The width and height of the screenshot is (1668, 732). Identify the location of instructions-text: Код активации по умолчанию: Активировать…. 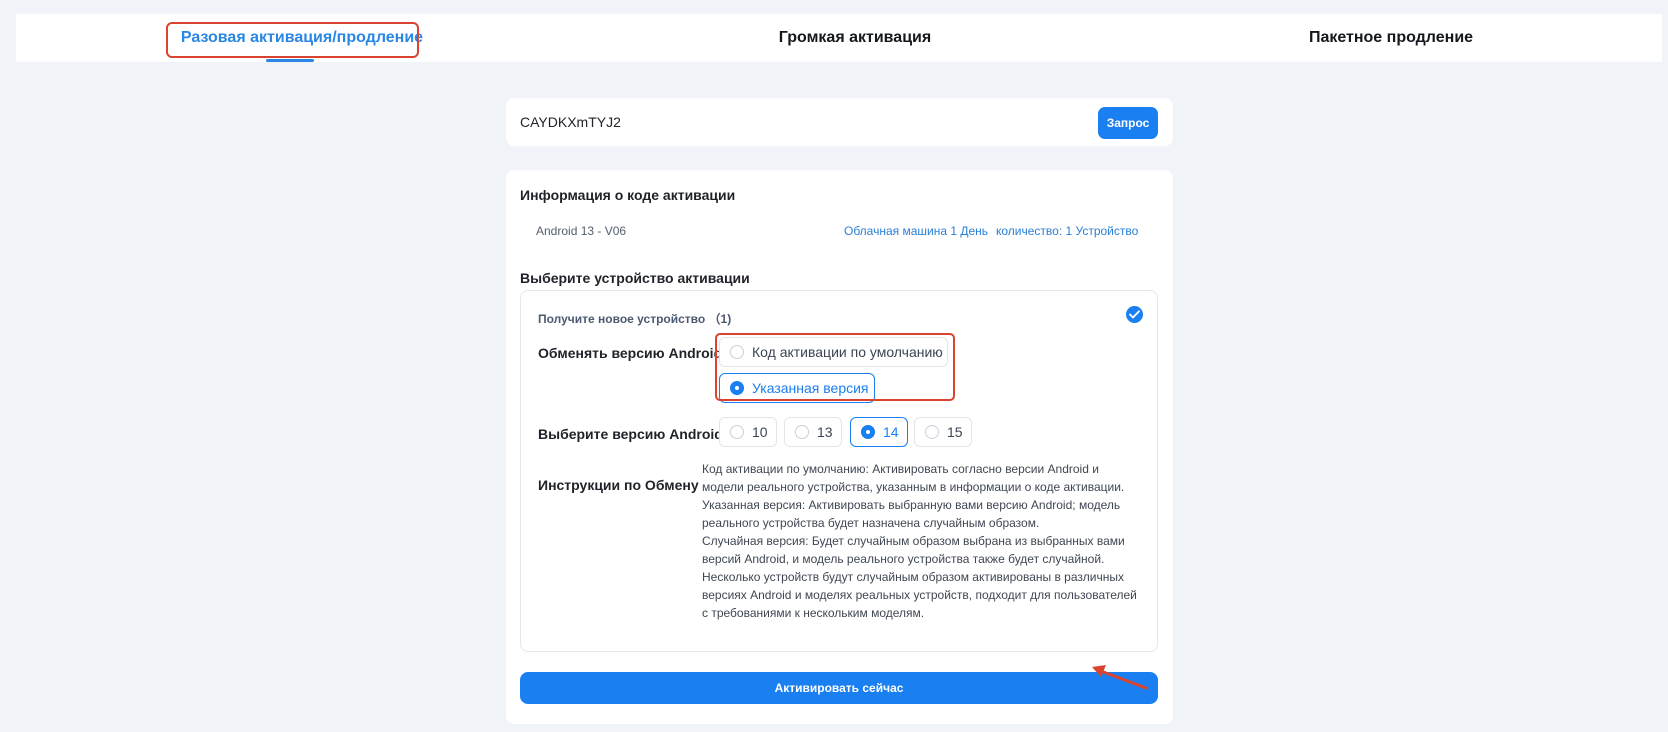
(919, 541).